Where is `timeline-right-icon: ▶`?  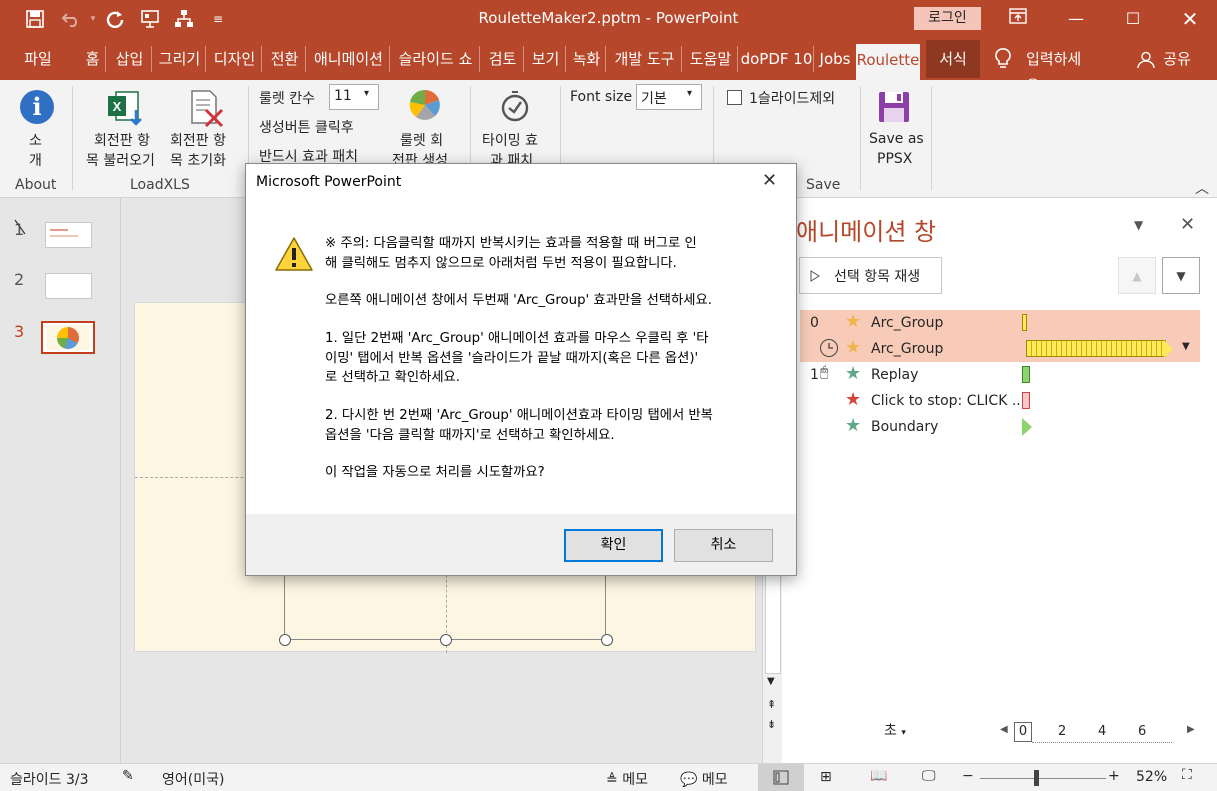 timeline-right-icon: ▶ is located at coordinates (1191, 729).